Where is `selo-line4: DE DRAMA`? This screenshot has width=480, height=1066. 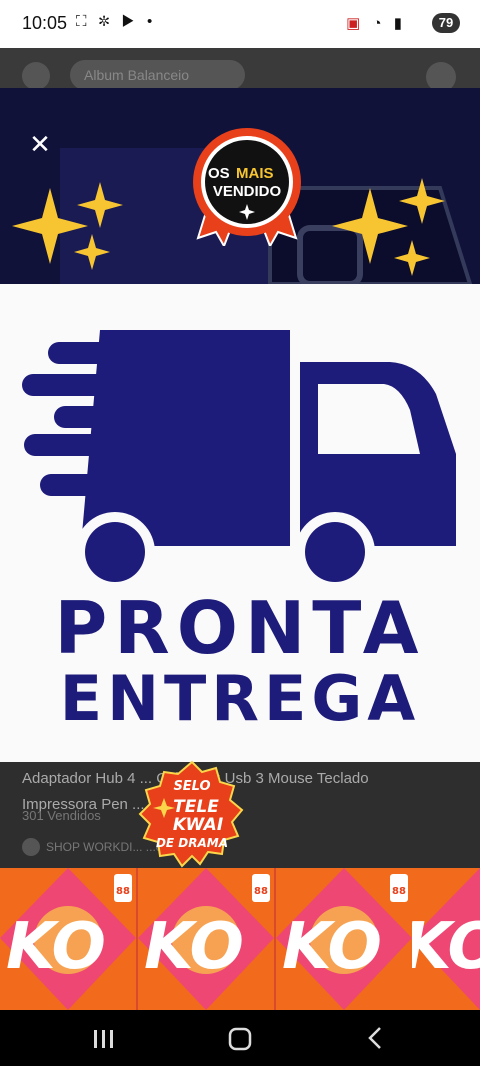
selo-line4: DE DRAMA is located at coordinates (192, 843).